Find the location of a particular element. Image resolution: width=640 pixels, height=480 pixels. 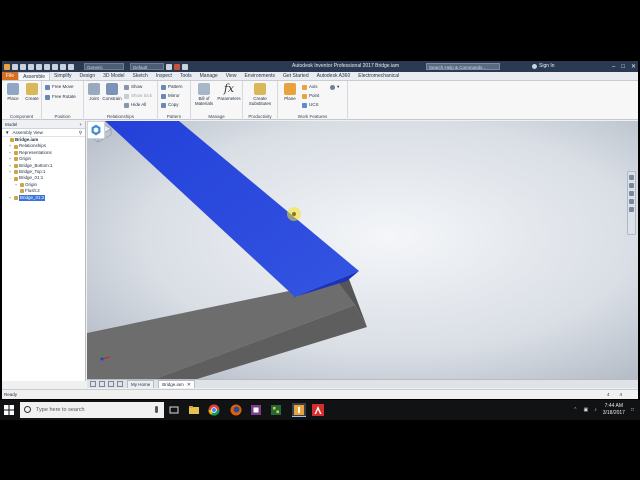

place-button: Place is located at coordinates (13, 92).